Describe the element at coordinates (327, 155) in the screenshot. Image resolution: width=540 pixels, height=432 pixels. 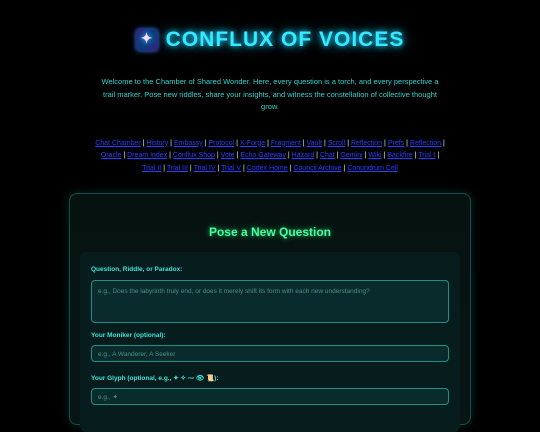
I see `nav-link: Chat` at that location.